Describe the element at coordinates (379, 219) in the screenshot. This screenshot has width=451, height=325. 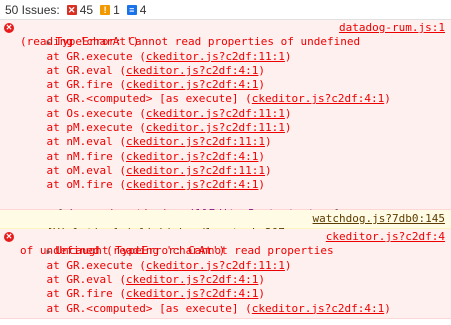
I see `violation-source-link: watchdog.js?7db0:145` at that location.